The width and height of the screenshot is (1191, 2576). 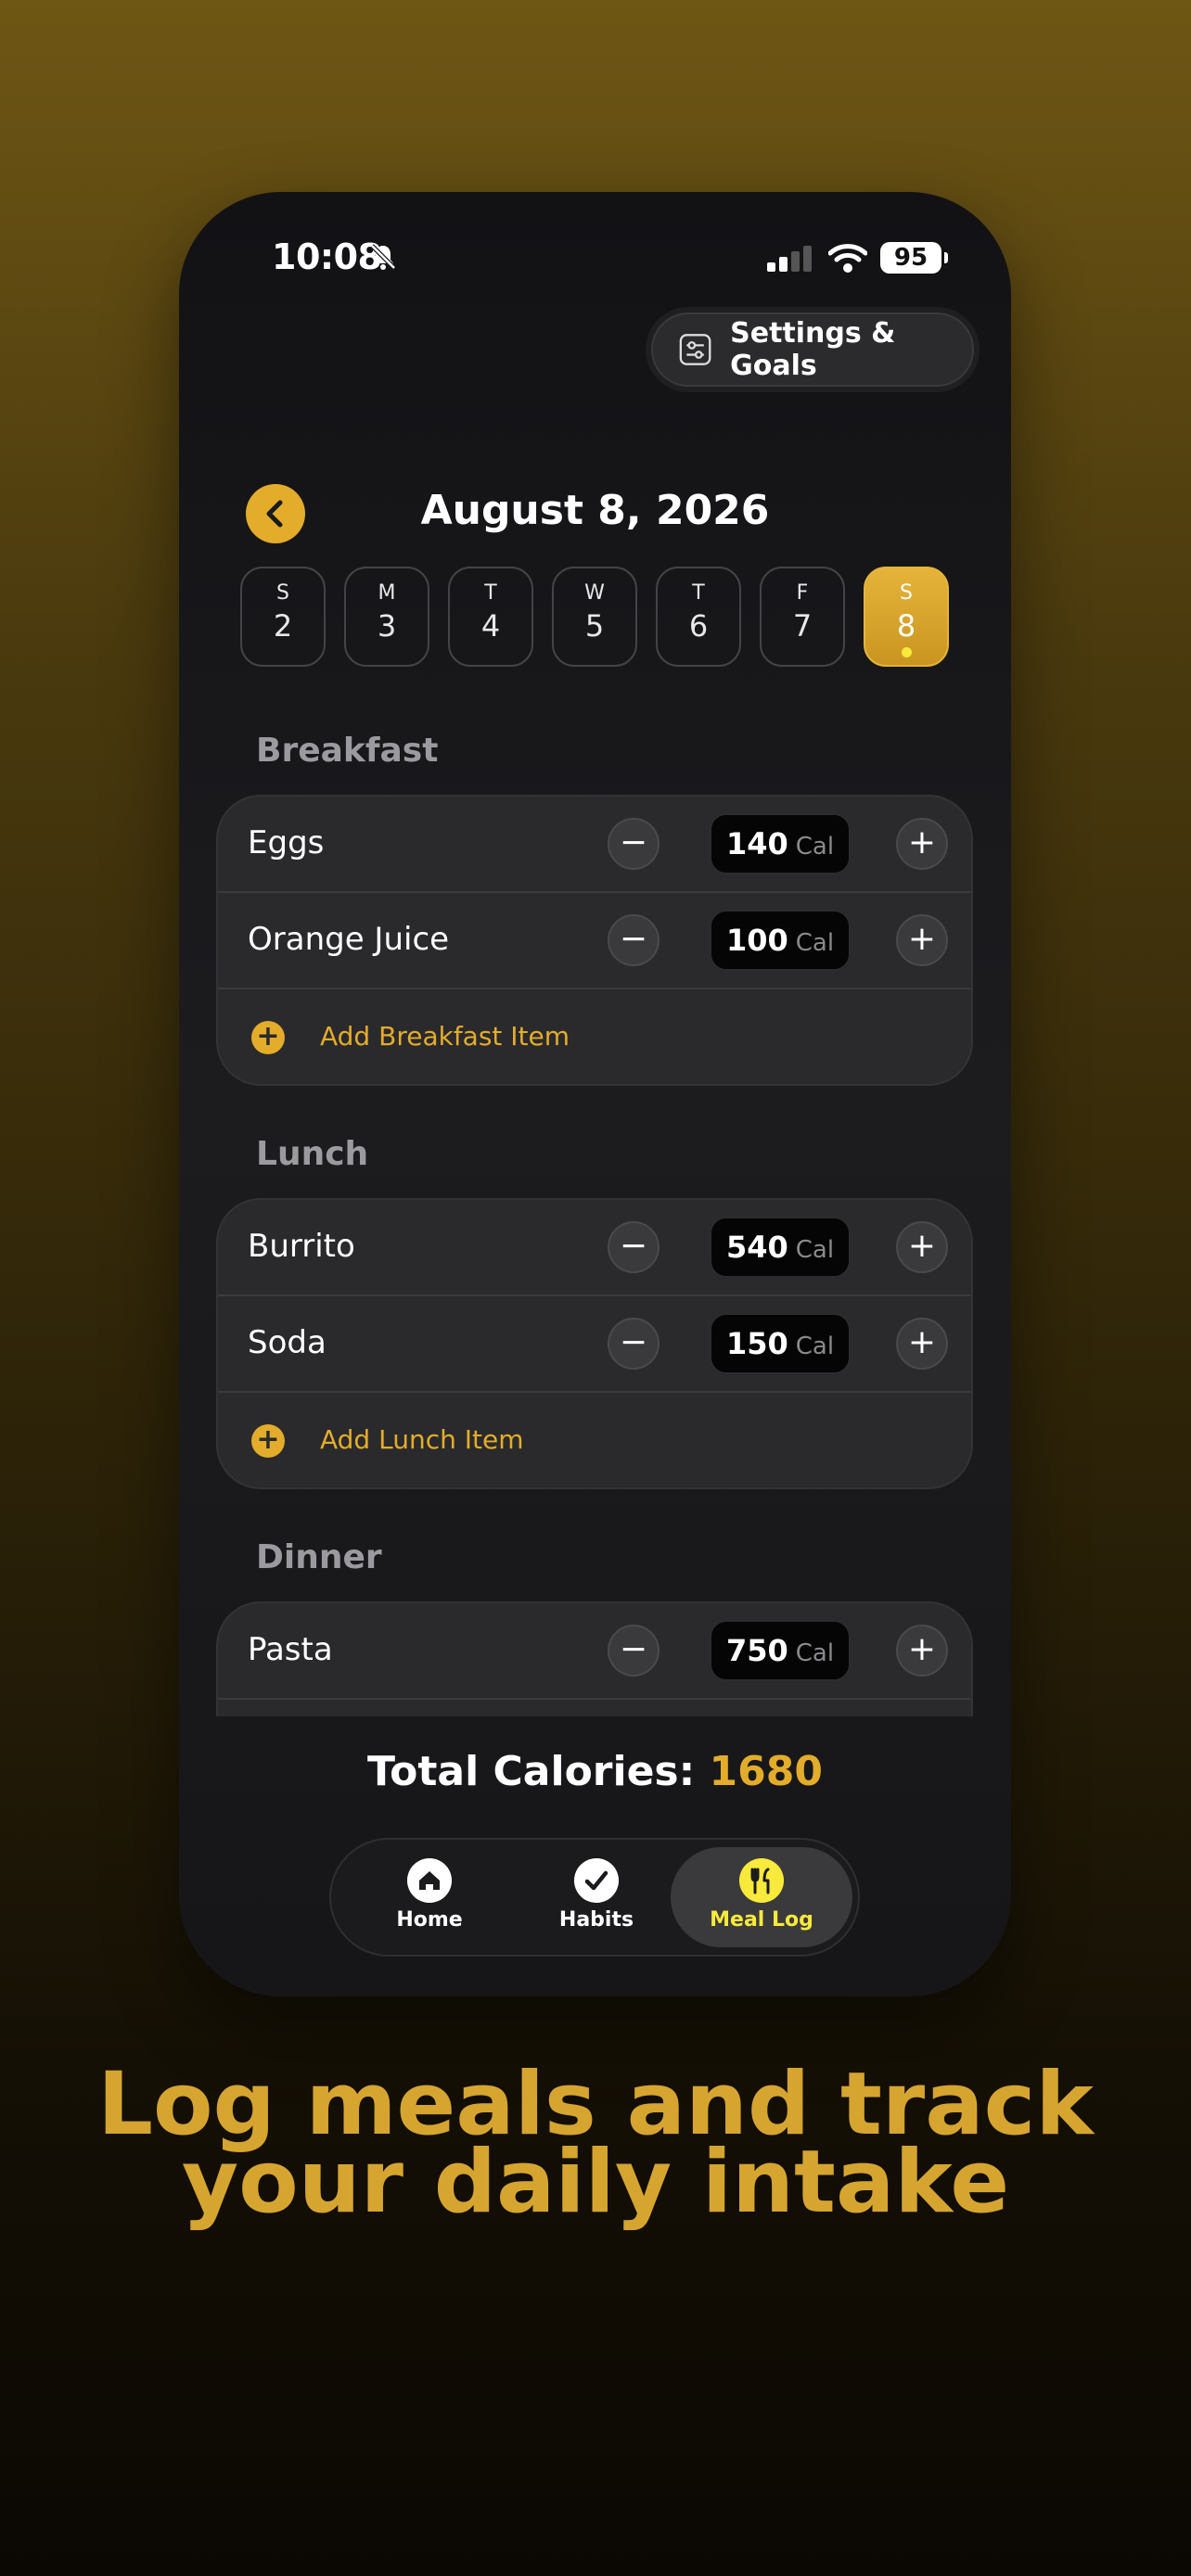 What do you see at coordinates (283, 626) in the screenshot?
I see `day-number: 2` at bounding box center [283, 626].